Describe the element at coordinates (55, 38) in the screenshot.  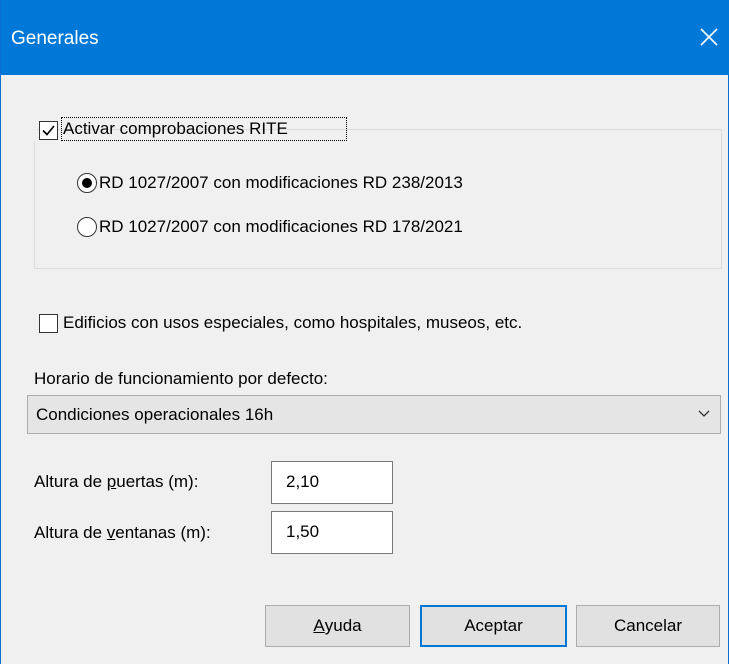
I see `window-title: Generales` at that location.